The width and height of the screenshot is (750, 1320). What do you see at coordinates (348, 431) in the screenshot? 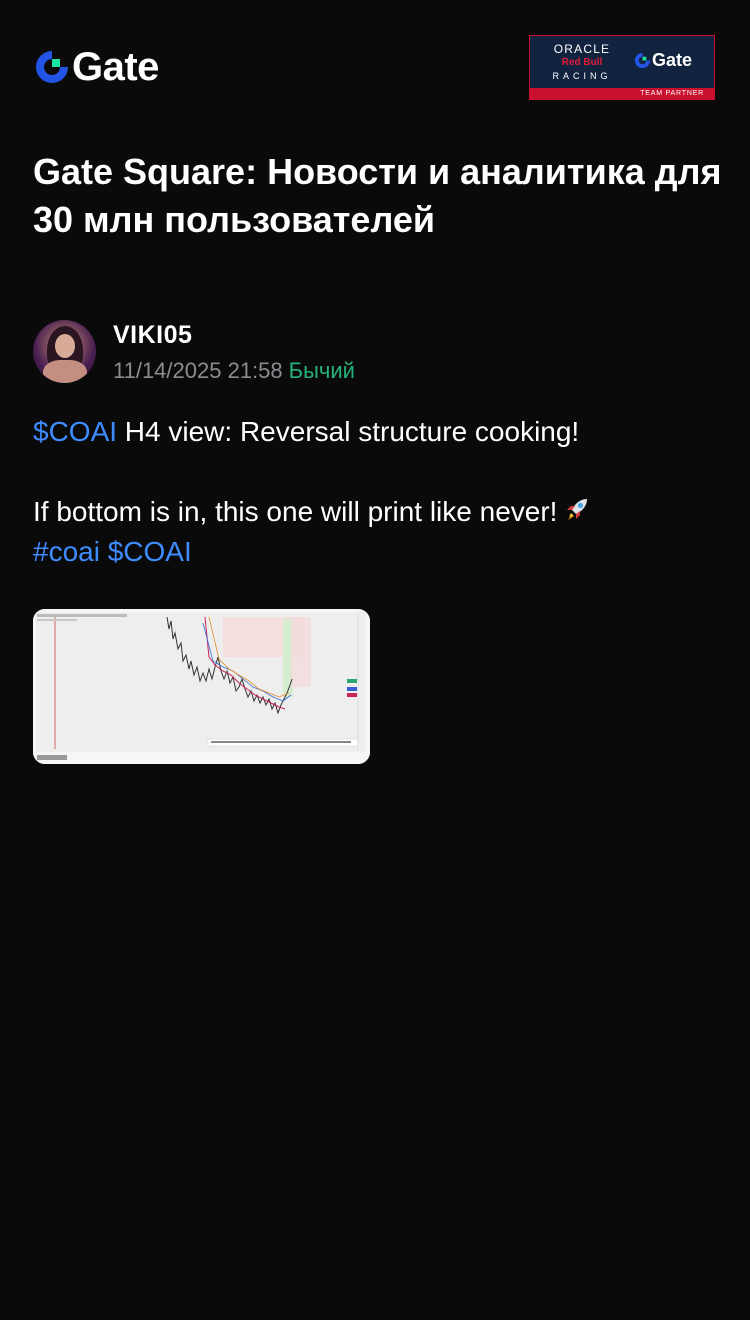
I see `post-text-1: H4 view: Reversal structure cooking!` at bounding box center [348, 431].